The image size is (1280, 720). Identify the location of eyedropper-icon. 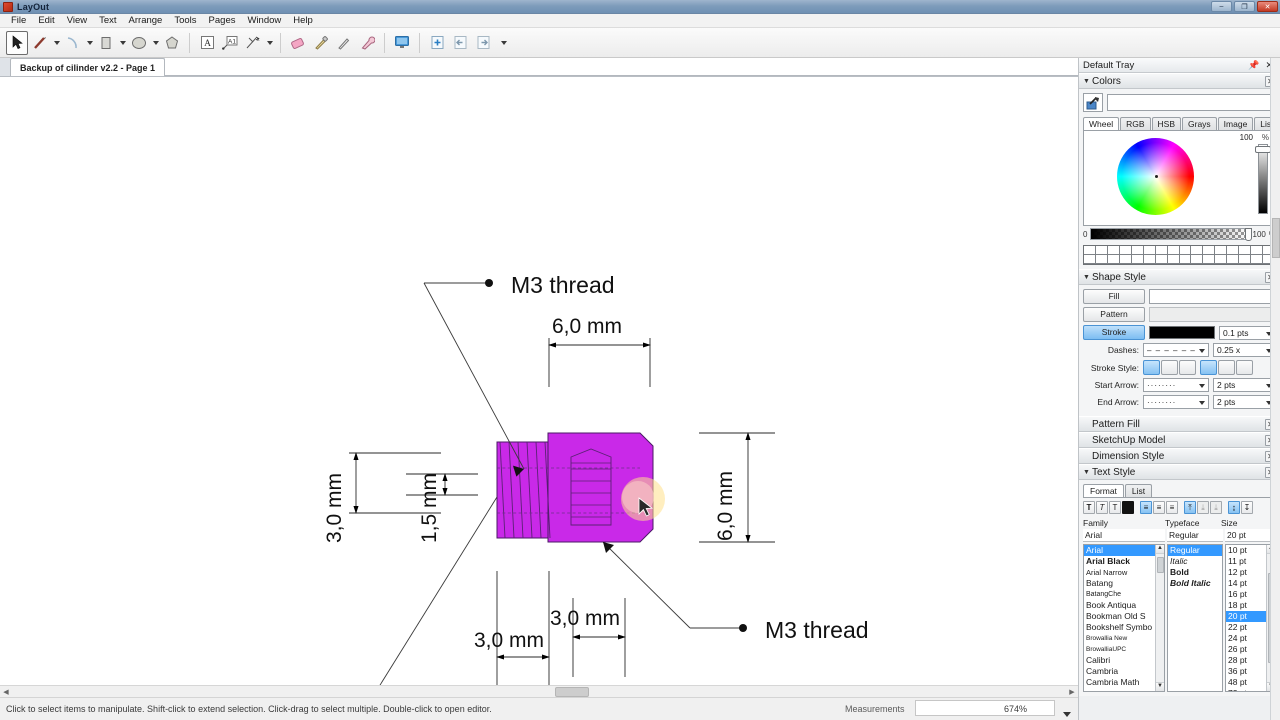
(1093, 102).